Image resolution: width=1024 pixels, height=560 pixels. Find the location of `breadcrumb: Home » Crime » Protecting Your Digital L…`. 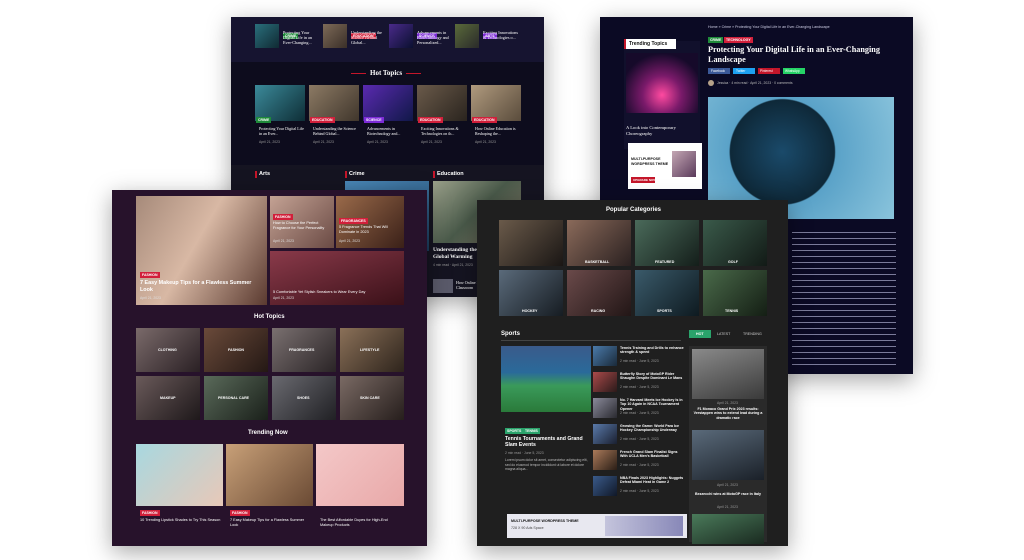

breadcrumb: Home » Crime » Protecting Your Digital L… is located at coordinates (769, 27).